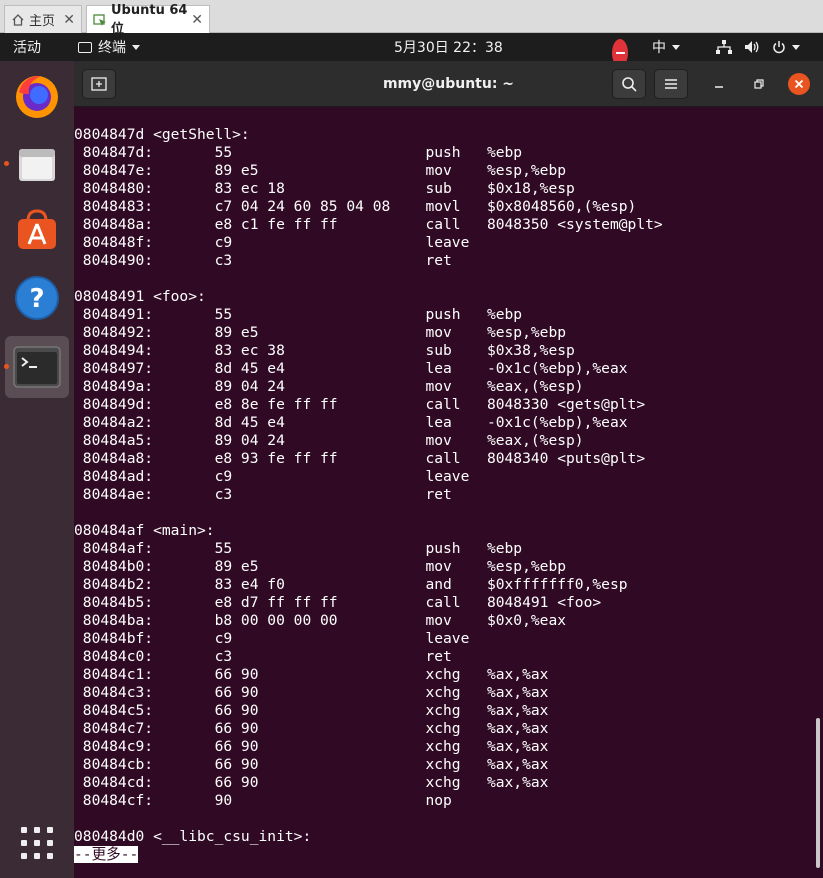  I want to click on activities-button: 活动, so click(27, 47).